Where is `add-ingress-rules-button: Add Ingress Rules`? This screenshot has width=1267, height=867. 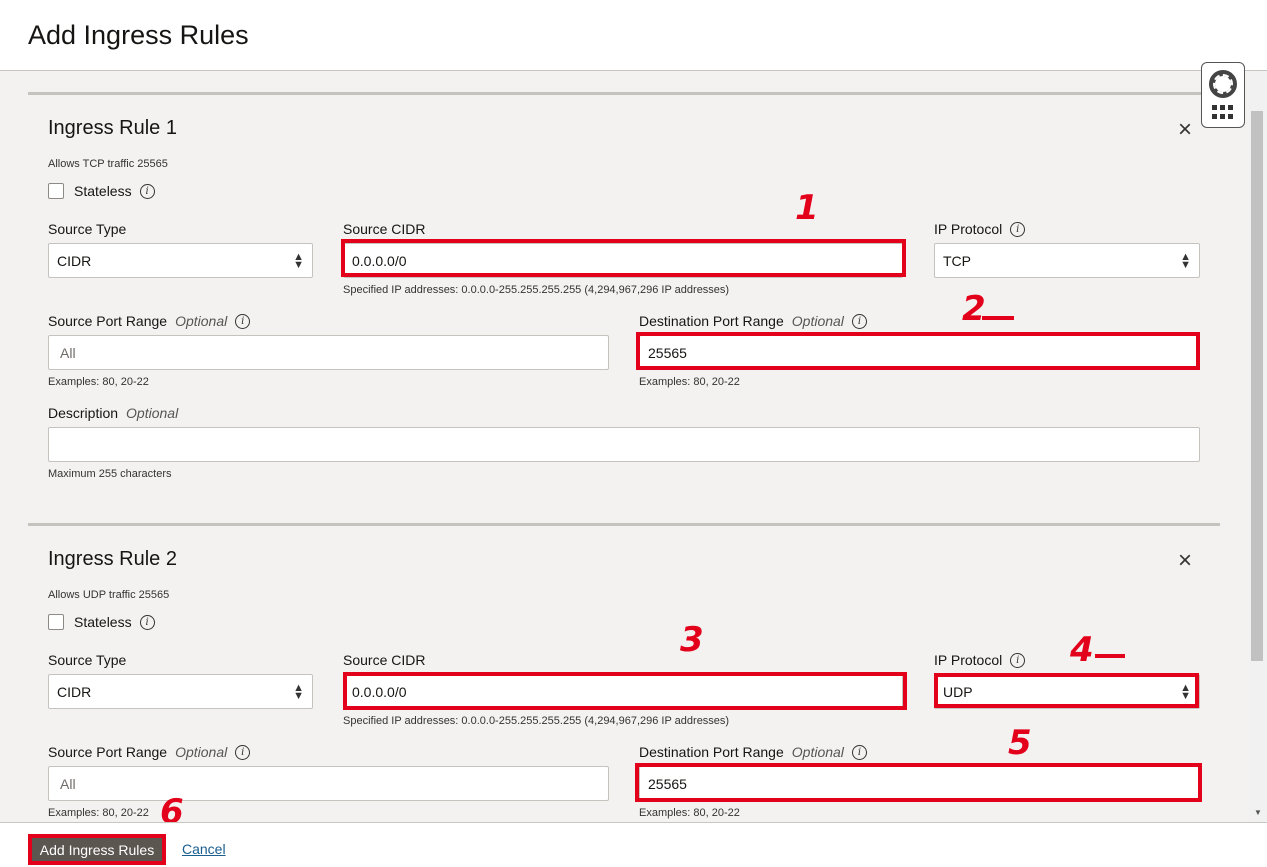
add-ingress-rules-button: Add Ingress Rules is located at coordinates (97, 849).